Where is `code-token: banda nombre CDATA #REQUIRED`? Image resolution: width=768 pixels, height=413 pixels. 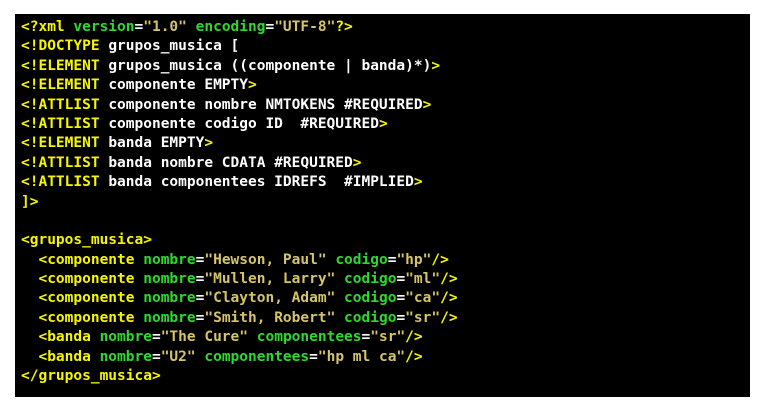
code-token: banda nombre CDATA #REQUIRED is located at coordinates (230, 162).